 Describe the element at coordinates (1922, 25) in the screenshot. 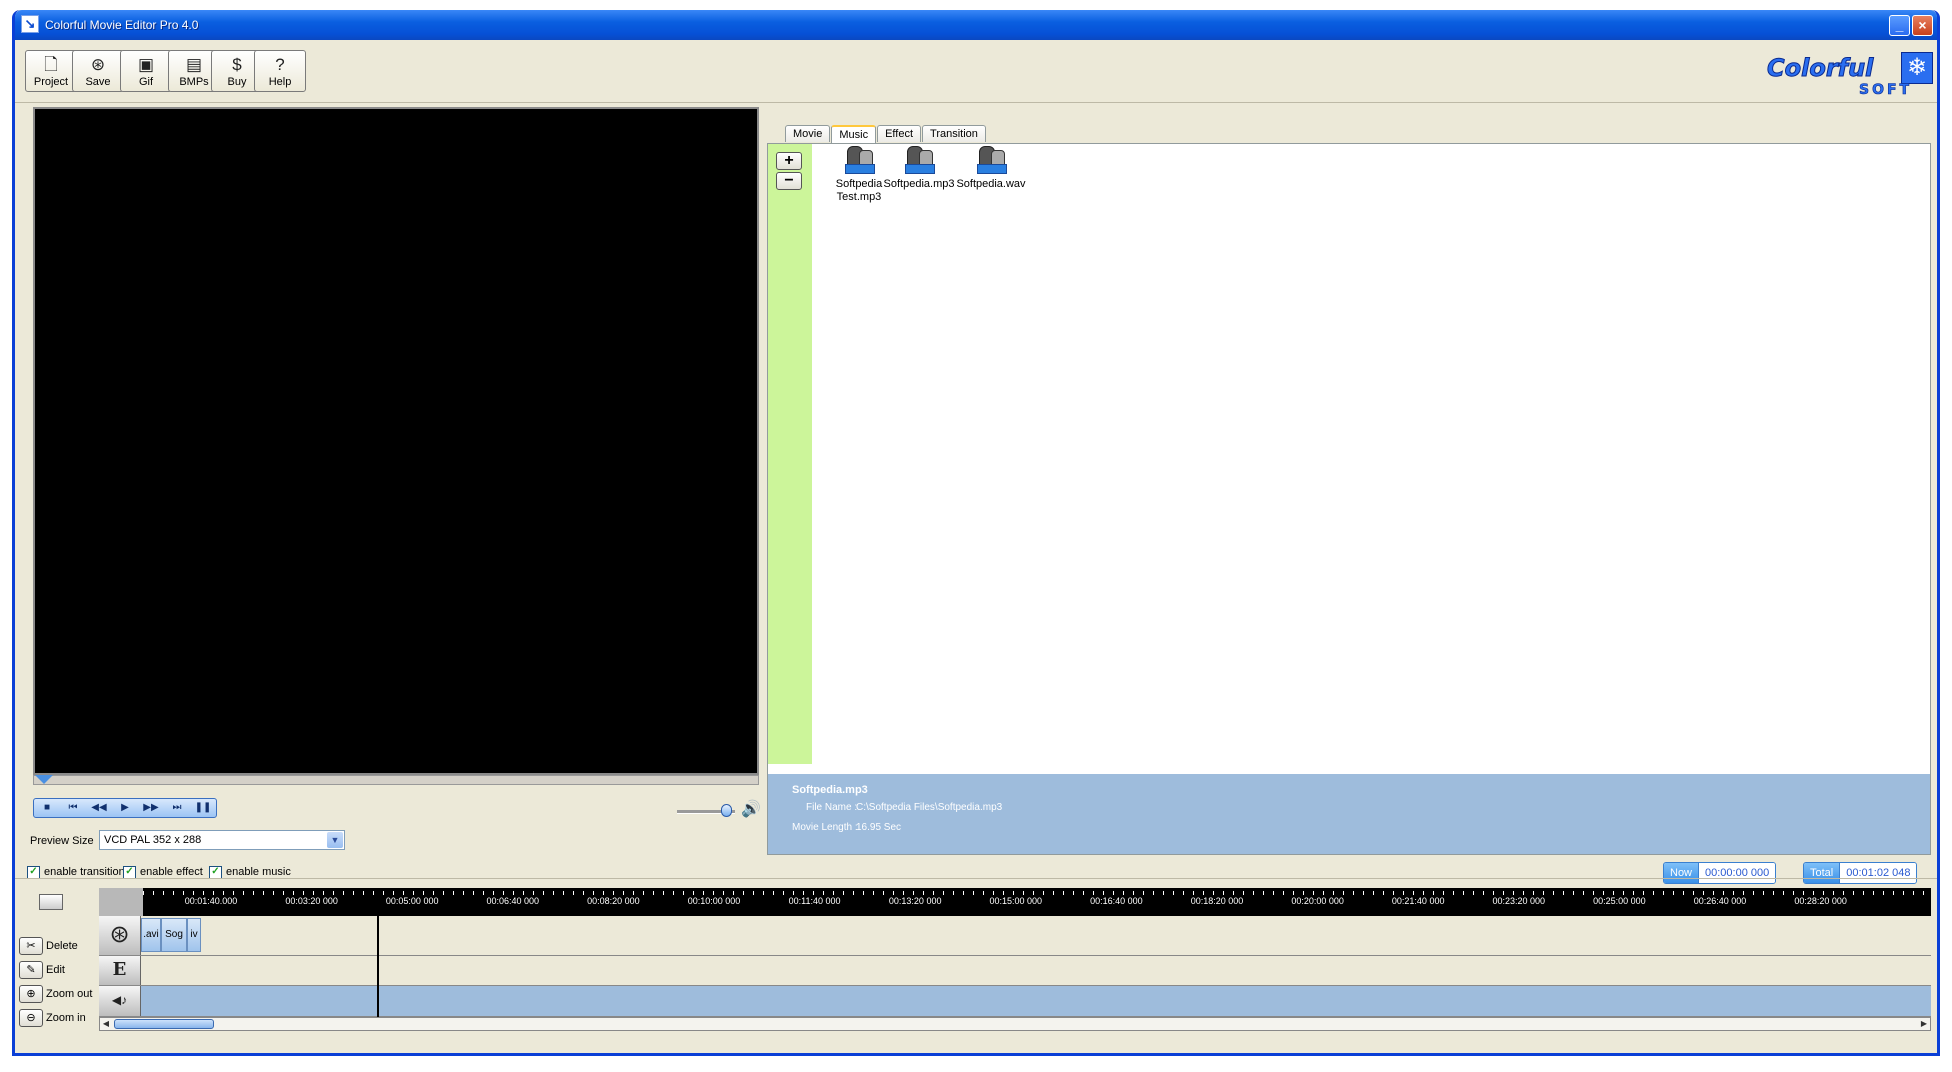

I see `close-button: ×` at that location.